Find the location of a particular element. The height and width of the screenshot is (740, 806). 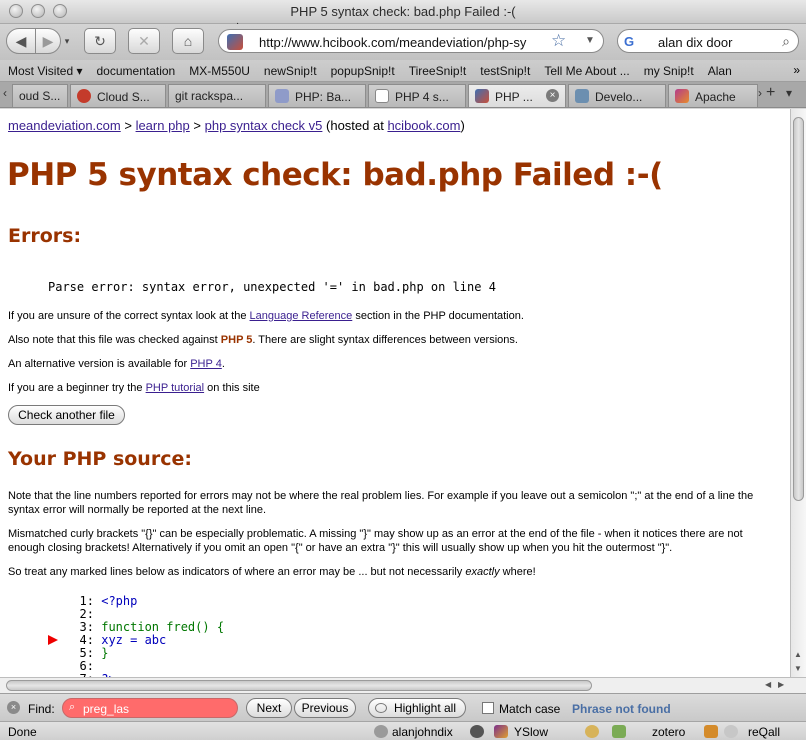

history-dropdown-button: ▾ is located at coordinates (67, 41).